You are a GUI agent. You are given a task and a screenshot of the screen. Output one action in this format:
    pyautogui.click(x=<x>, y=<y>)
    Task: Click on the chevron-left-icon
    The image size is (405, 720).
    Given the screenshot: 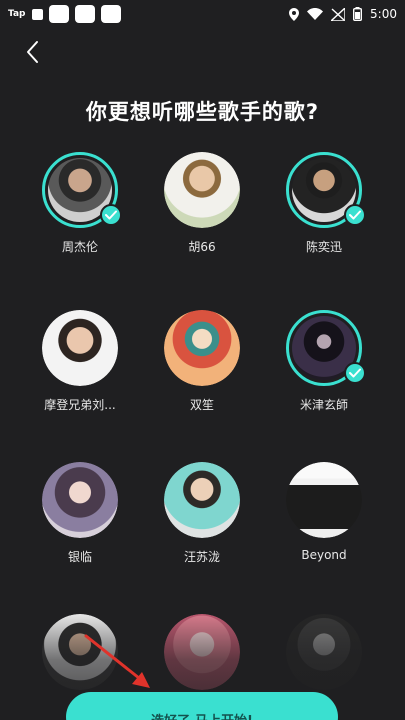 What is the action you would take?
    pyautogui.click(x=32, y=52)
    